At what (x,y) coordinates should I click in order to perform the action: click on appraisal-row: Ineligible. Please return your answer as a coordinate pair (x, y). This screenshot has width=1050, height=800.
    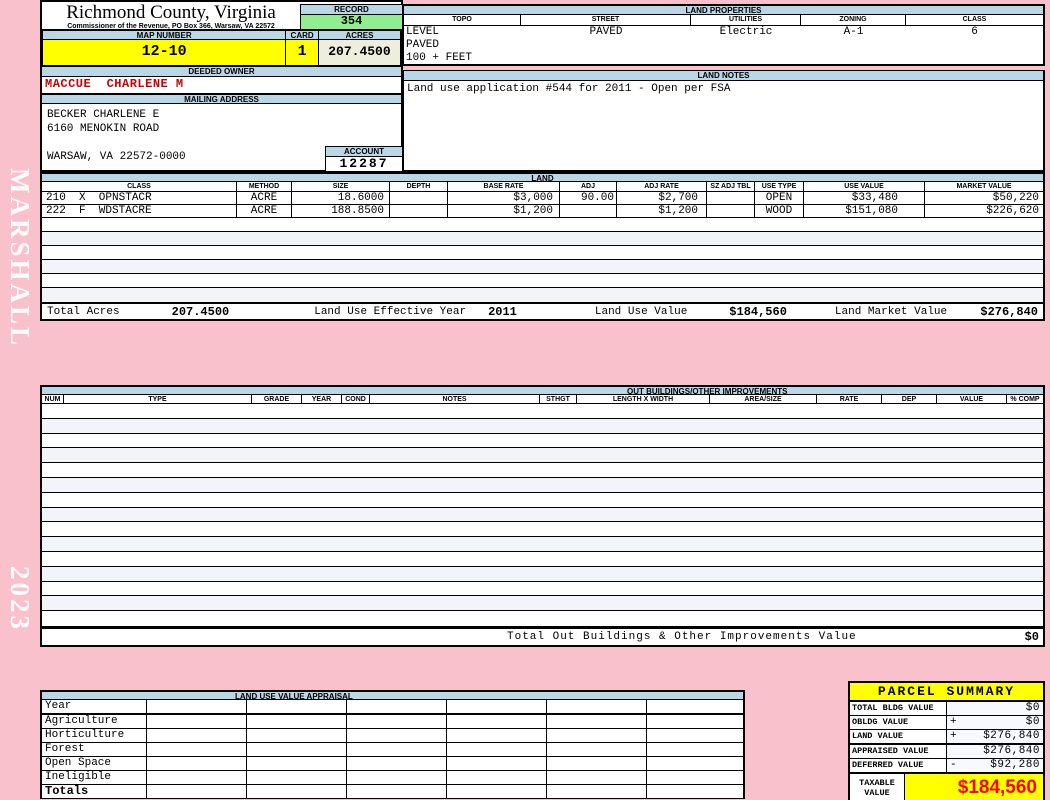
    Looking at the image, I should click on (392, 778).